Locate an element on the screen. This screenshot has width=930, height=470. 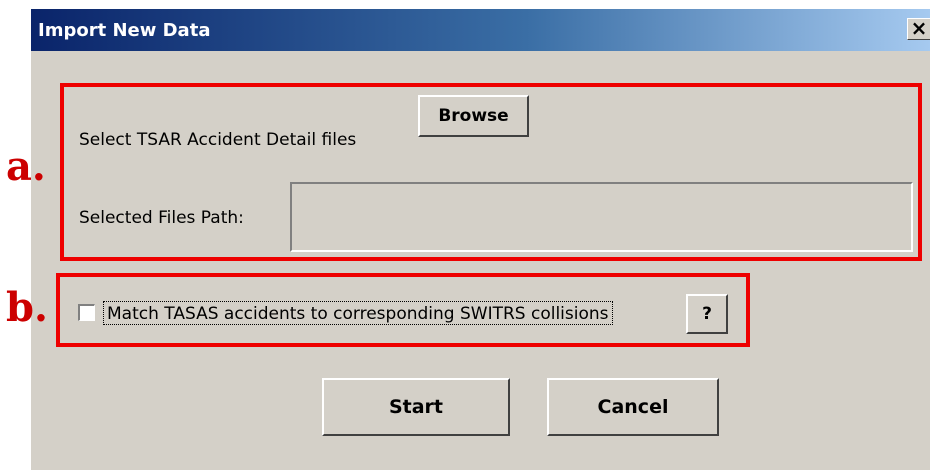
annotation-b: b. is located at coordinates (27, 307).